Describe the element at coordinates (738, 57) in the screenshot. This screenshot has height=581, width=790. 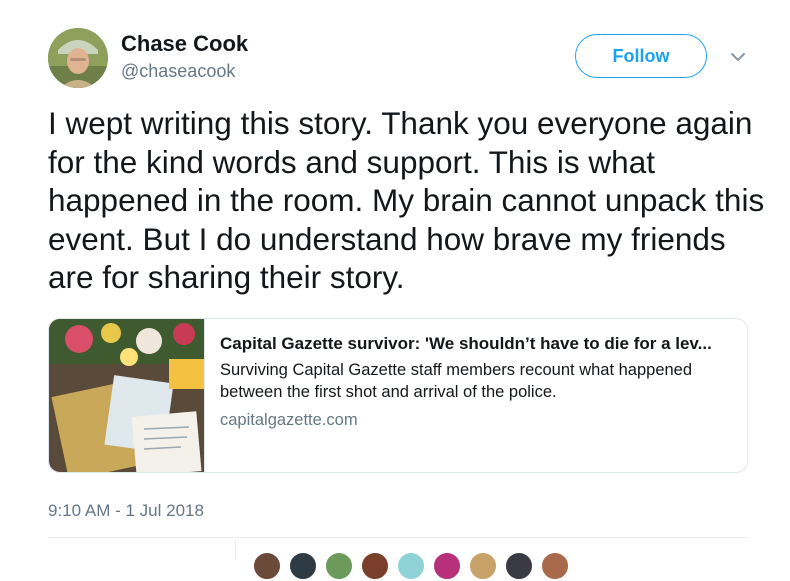
I see `chevron-down-icon` at that location.